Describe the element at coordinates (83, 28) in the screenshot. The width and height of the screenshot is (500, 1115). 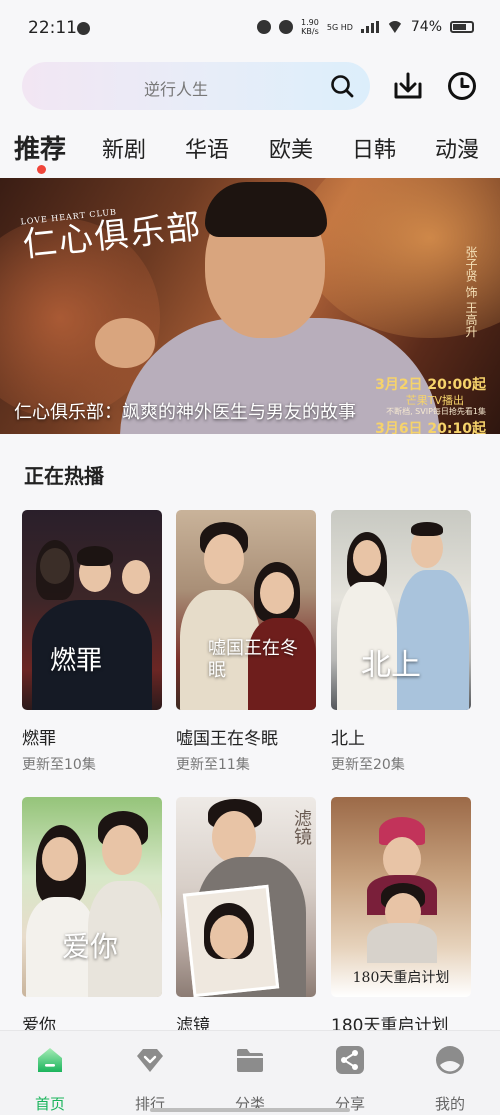
I see `stopwatch-icon` at that location.